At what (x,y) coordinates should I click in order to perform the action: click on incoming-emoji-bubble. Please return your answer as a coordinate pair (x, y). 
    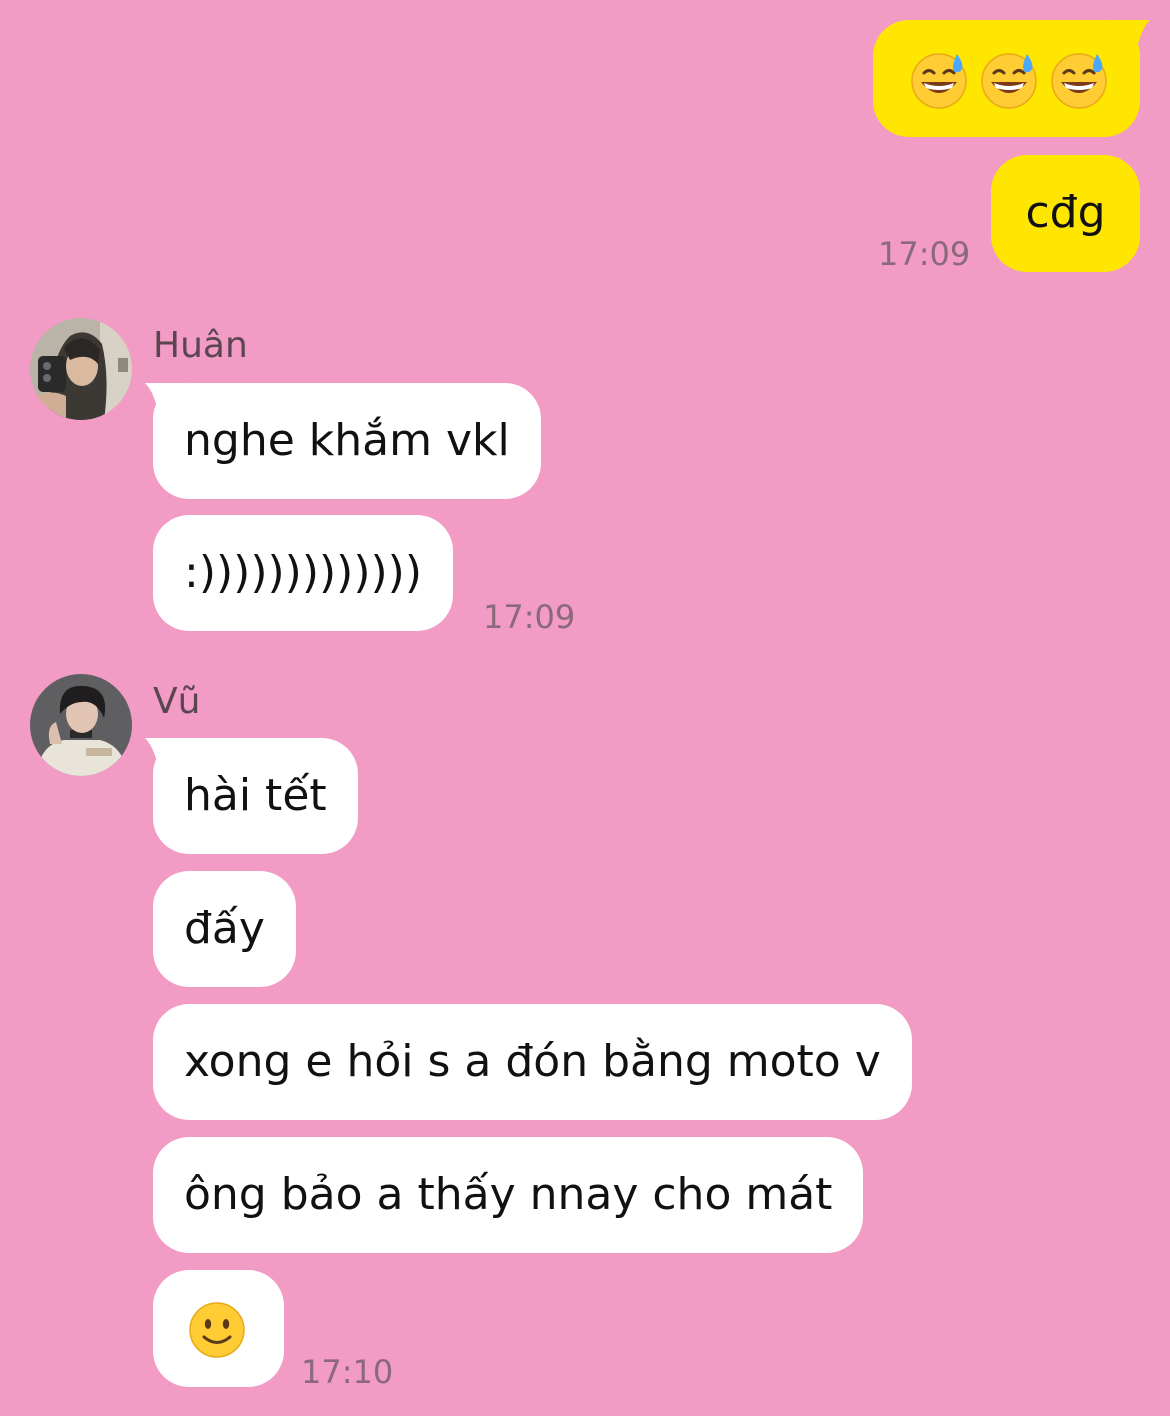
    Looking at the image, I should click on (218, 1328).